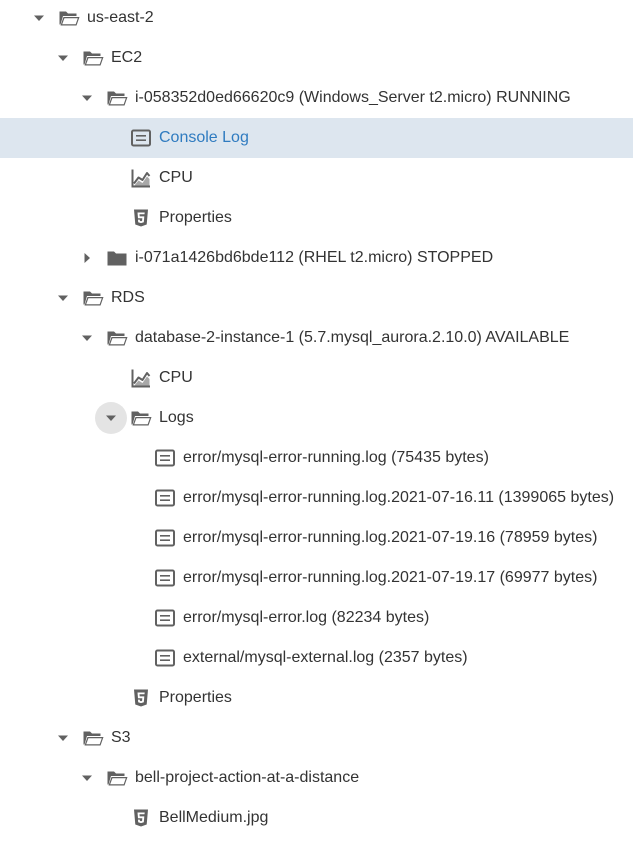  What do you see at coordinates (316, 298) in the screenshot?
I see `tree-node-rds: RDS` at bounding box center [316, 298].